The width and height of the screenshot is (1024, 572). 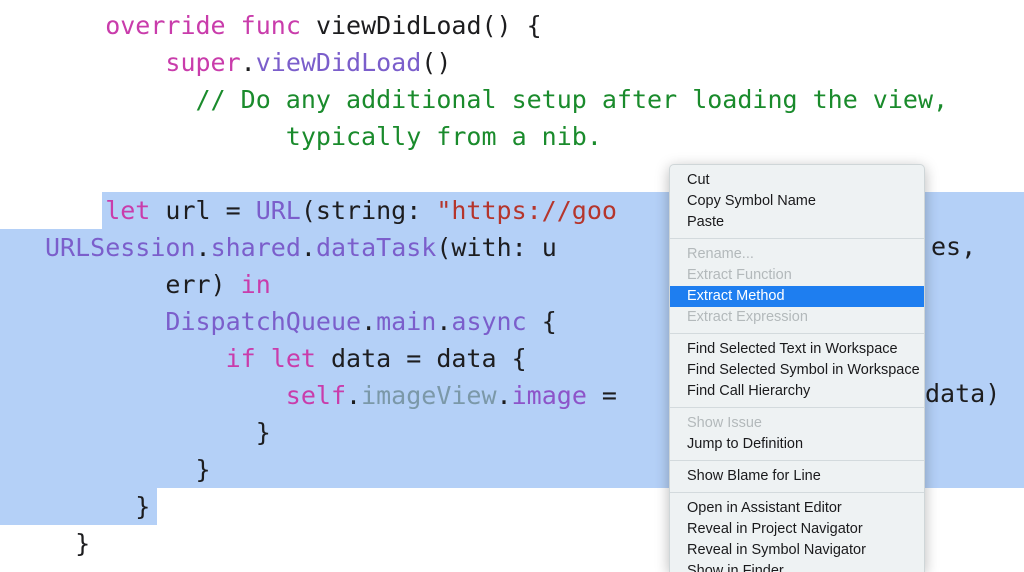 I want to click on code-line: typically from a nib., so click(x=512, y=136).